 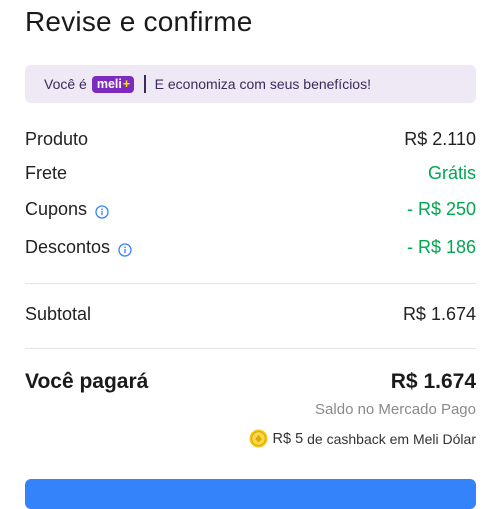 I want to click on frete-row: Frete Grátis, so click(x=250, y=173).